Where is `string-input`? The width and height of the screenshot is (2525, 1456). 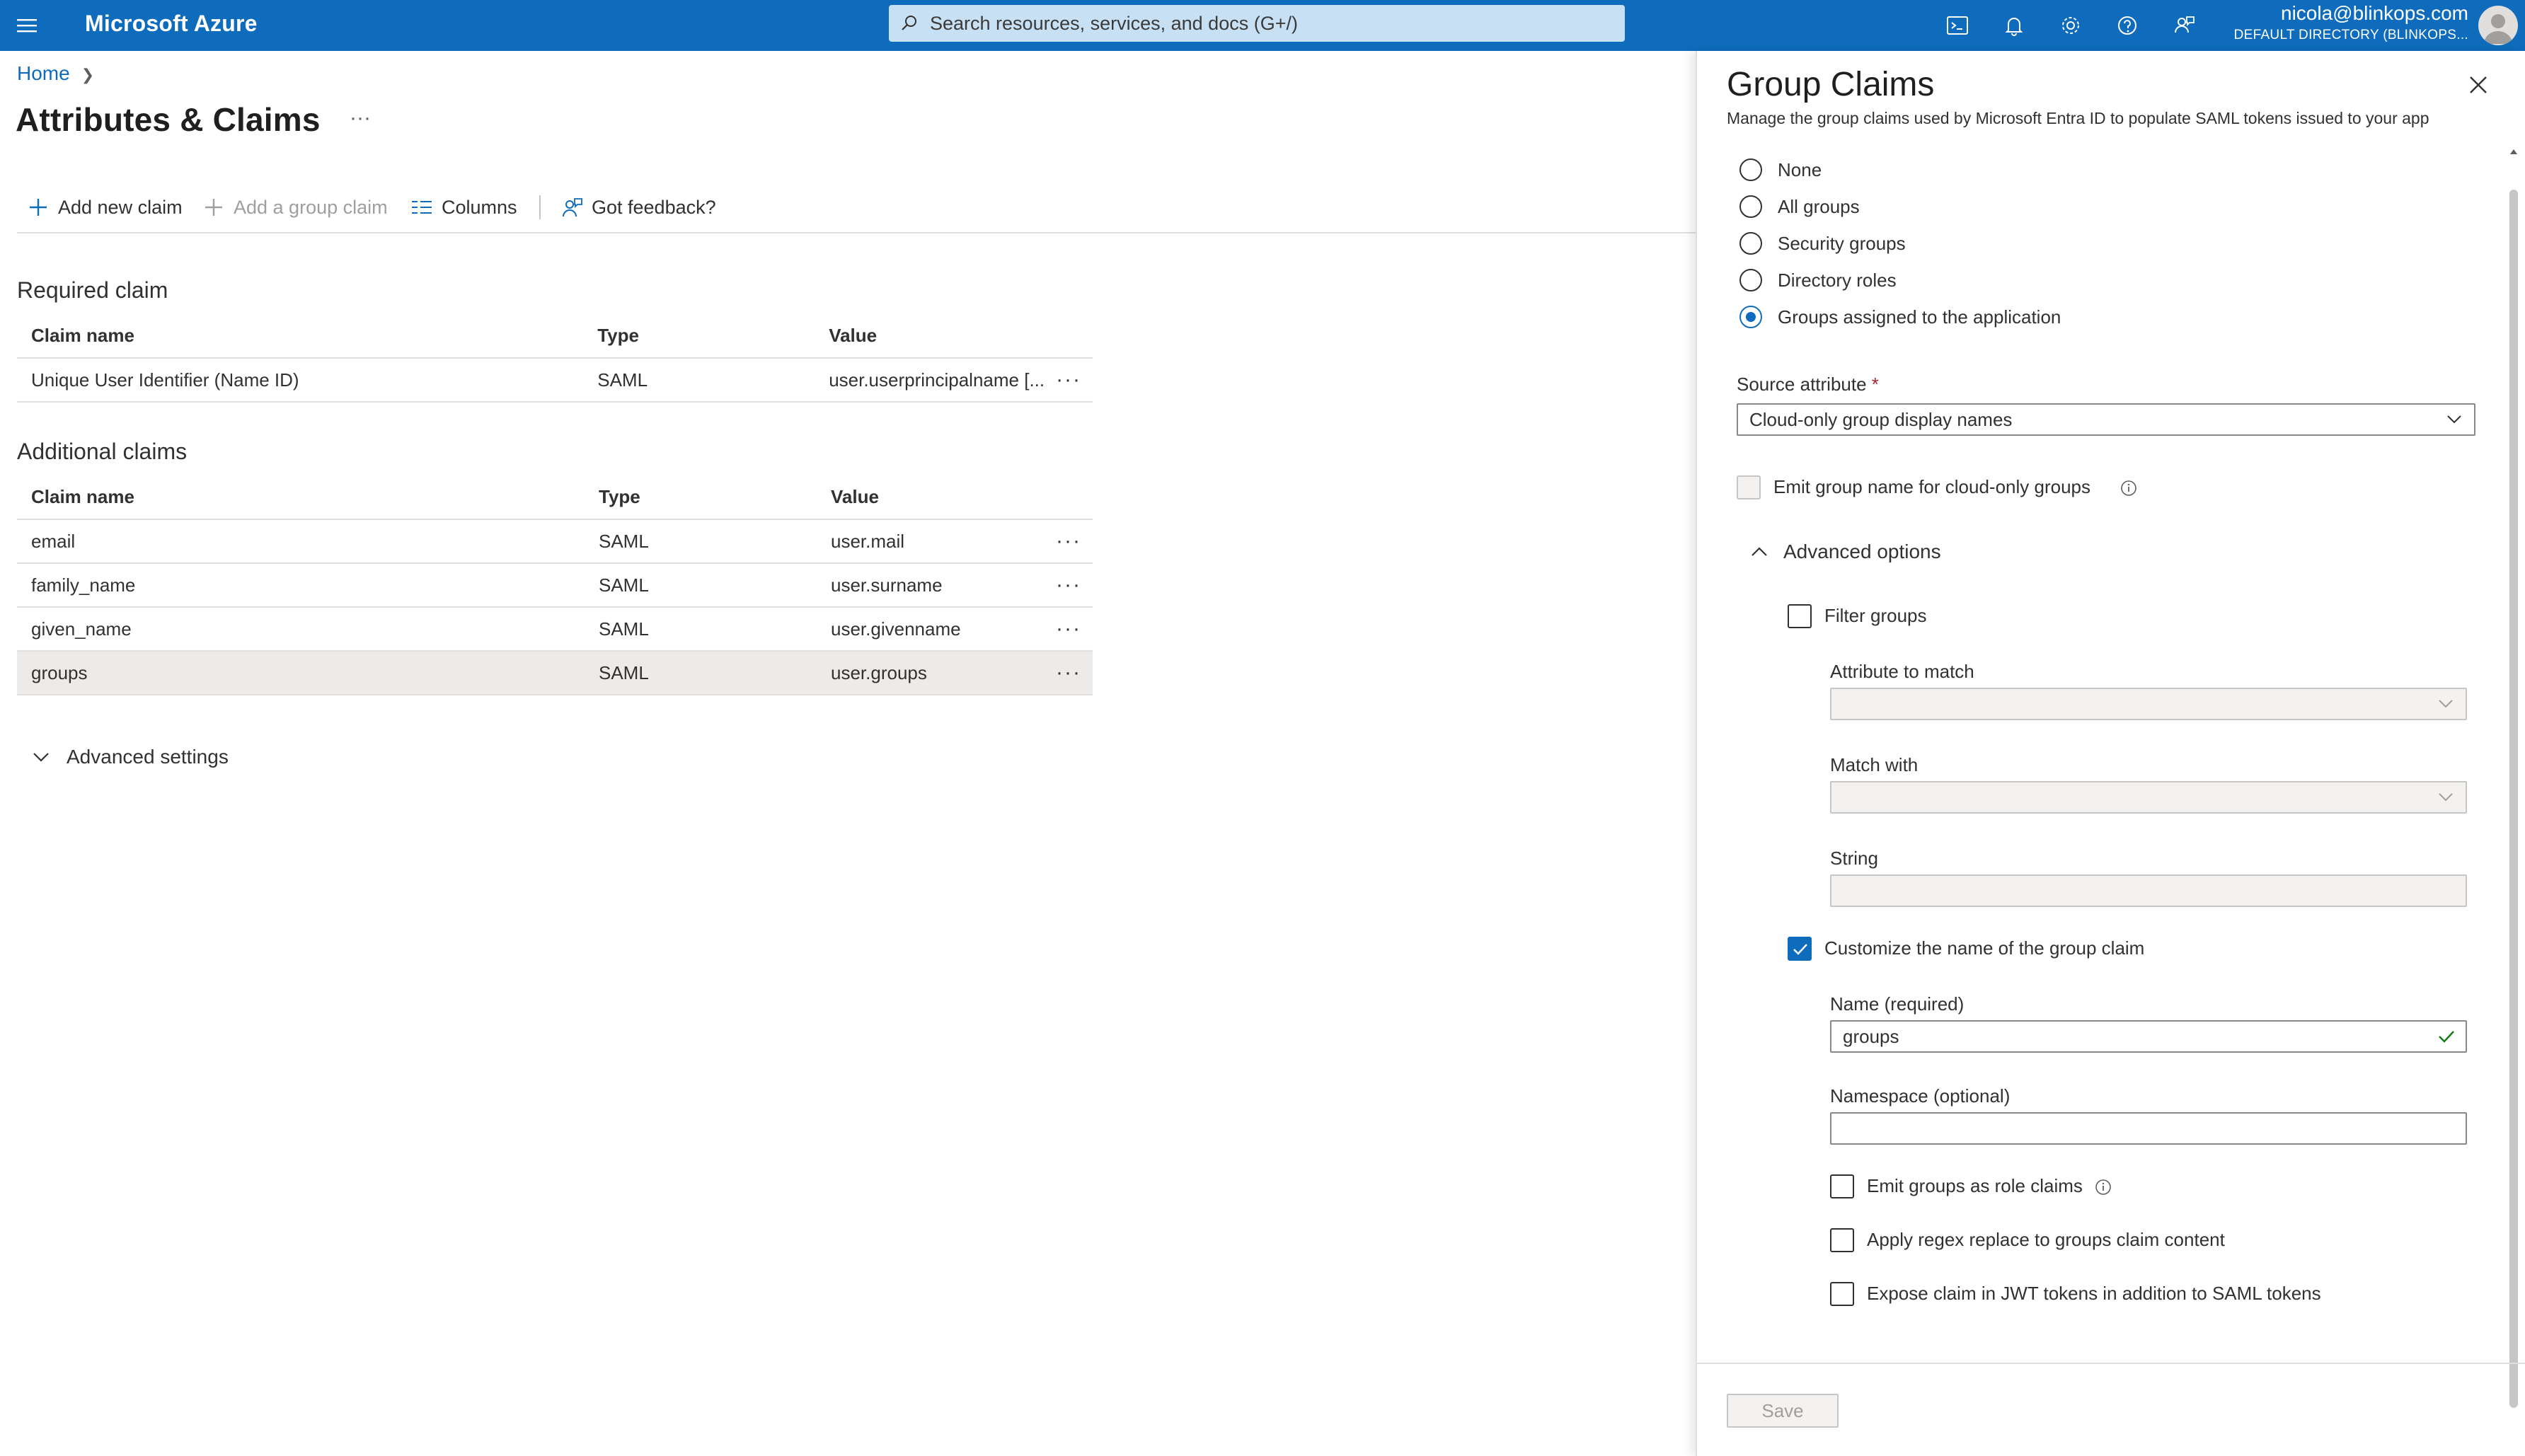 string-input is located at coordinates (2148, 890).